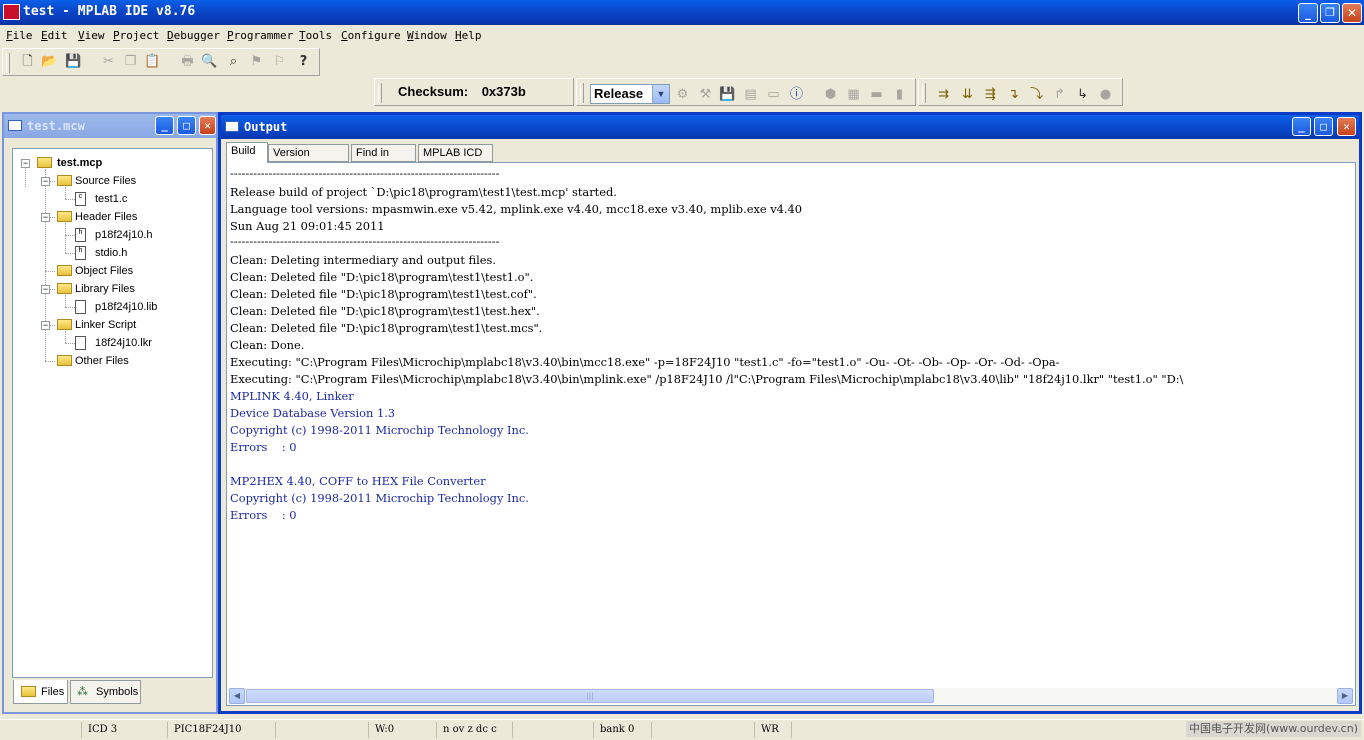 The height and width of the screenshot is (740, 1364). I want to click on output-window-titlebar: Output _ □ ✕, so click(790, 127).